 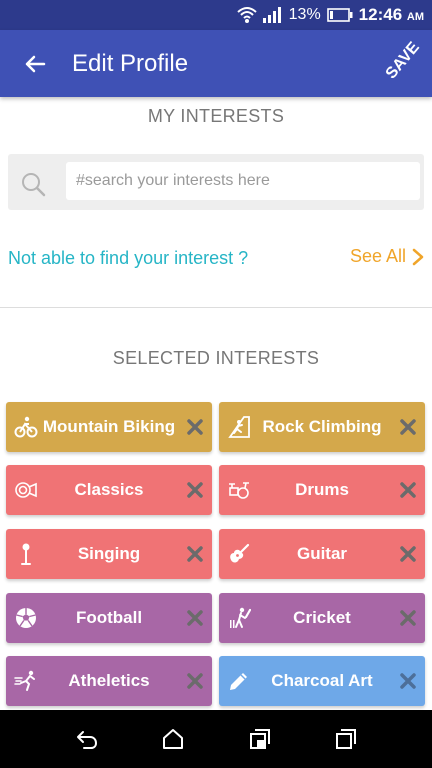 I want to click on chip-label: Guitar, so click(x=322, y=553).